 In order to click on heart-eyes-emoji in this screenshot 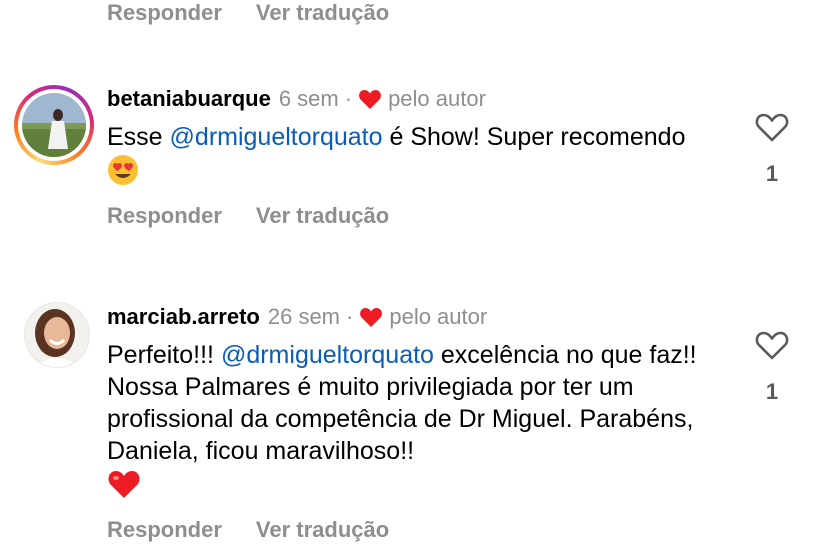, I will do `click(123, 170)`.